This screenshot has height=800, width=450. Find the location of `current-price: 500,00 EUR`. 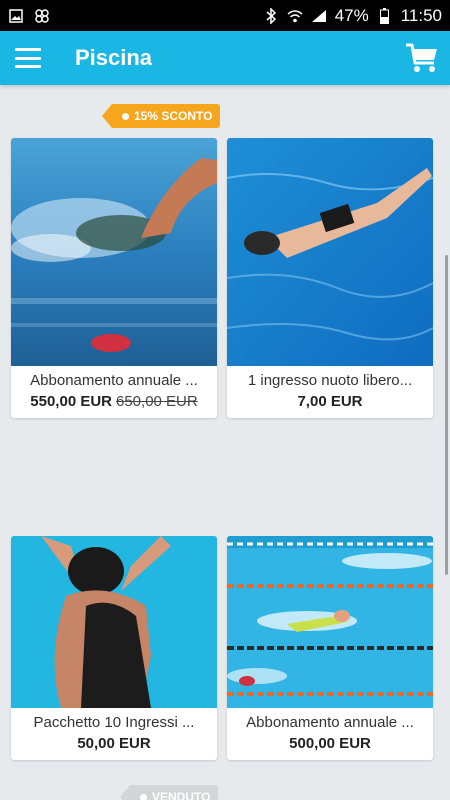

current-price: 500,00 EUR is located at coordinates (330, 743).